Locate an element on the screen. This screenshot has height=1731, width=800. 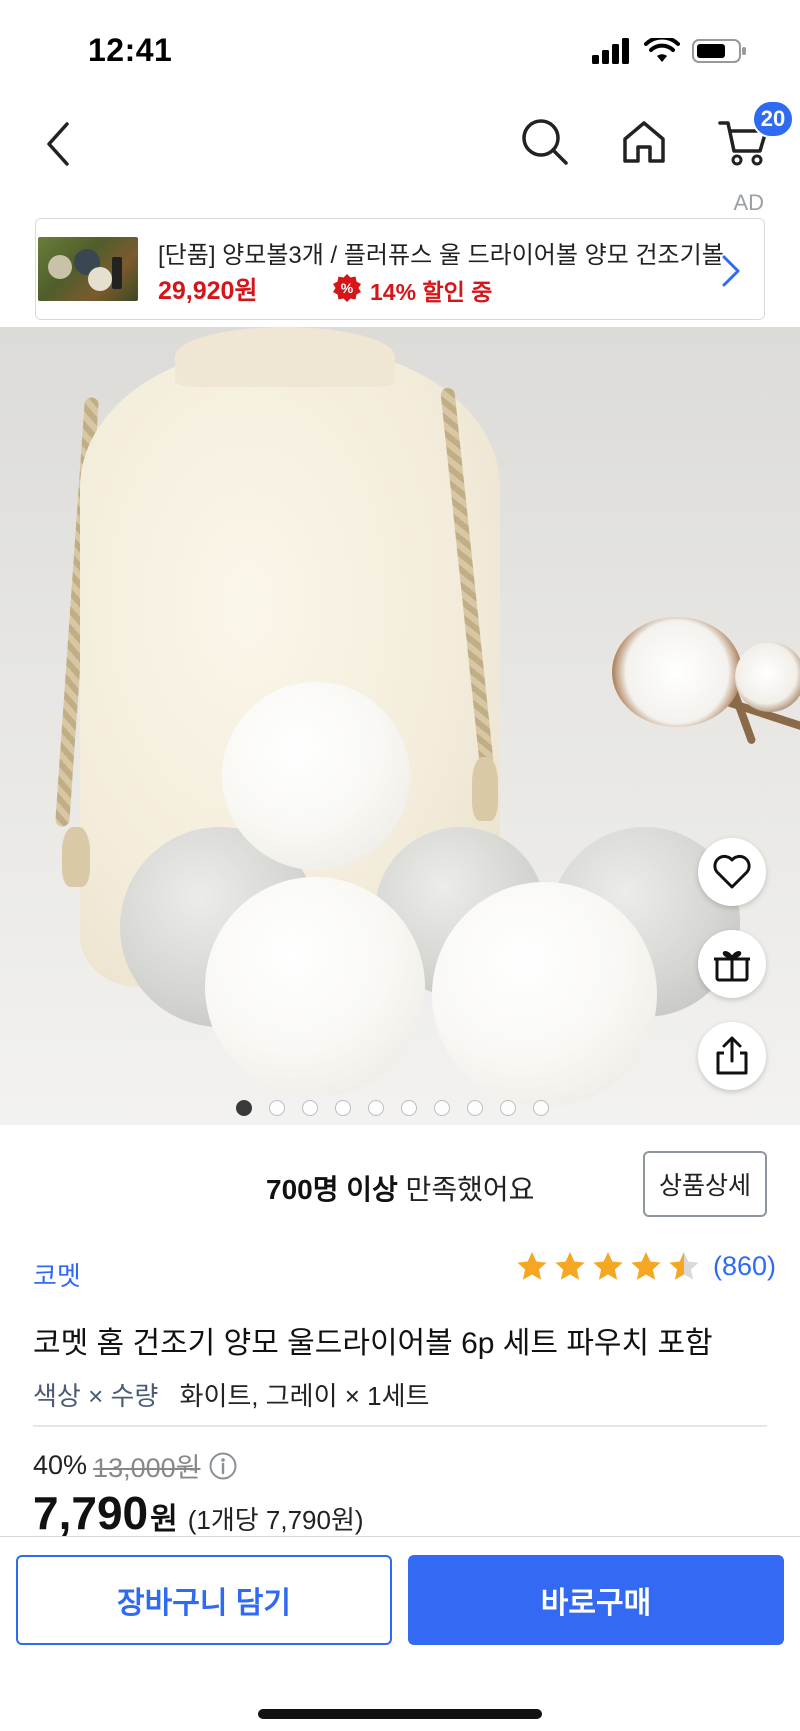
search-icon is located at coordinates (545, 142).